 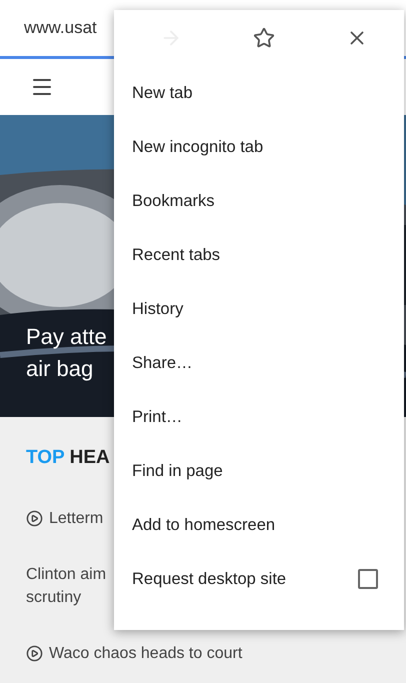 What do you see at coordinates (368, 579) in the screenshot?
I see `checkbox` at bounding box center [368, 579].